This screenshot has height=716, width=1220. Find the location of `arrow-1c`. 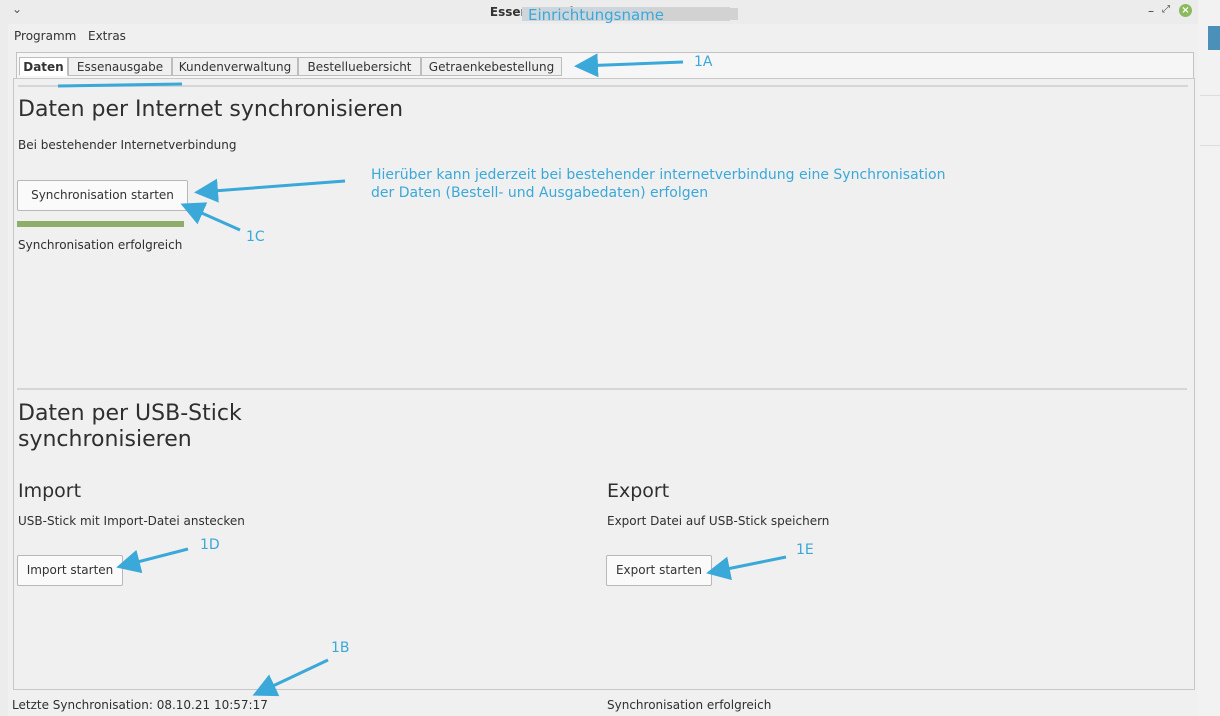

arrow-1c is located at coordinates (210, 217).